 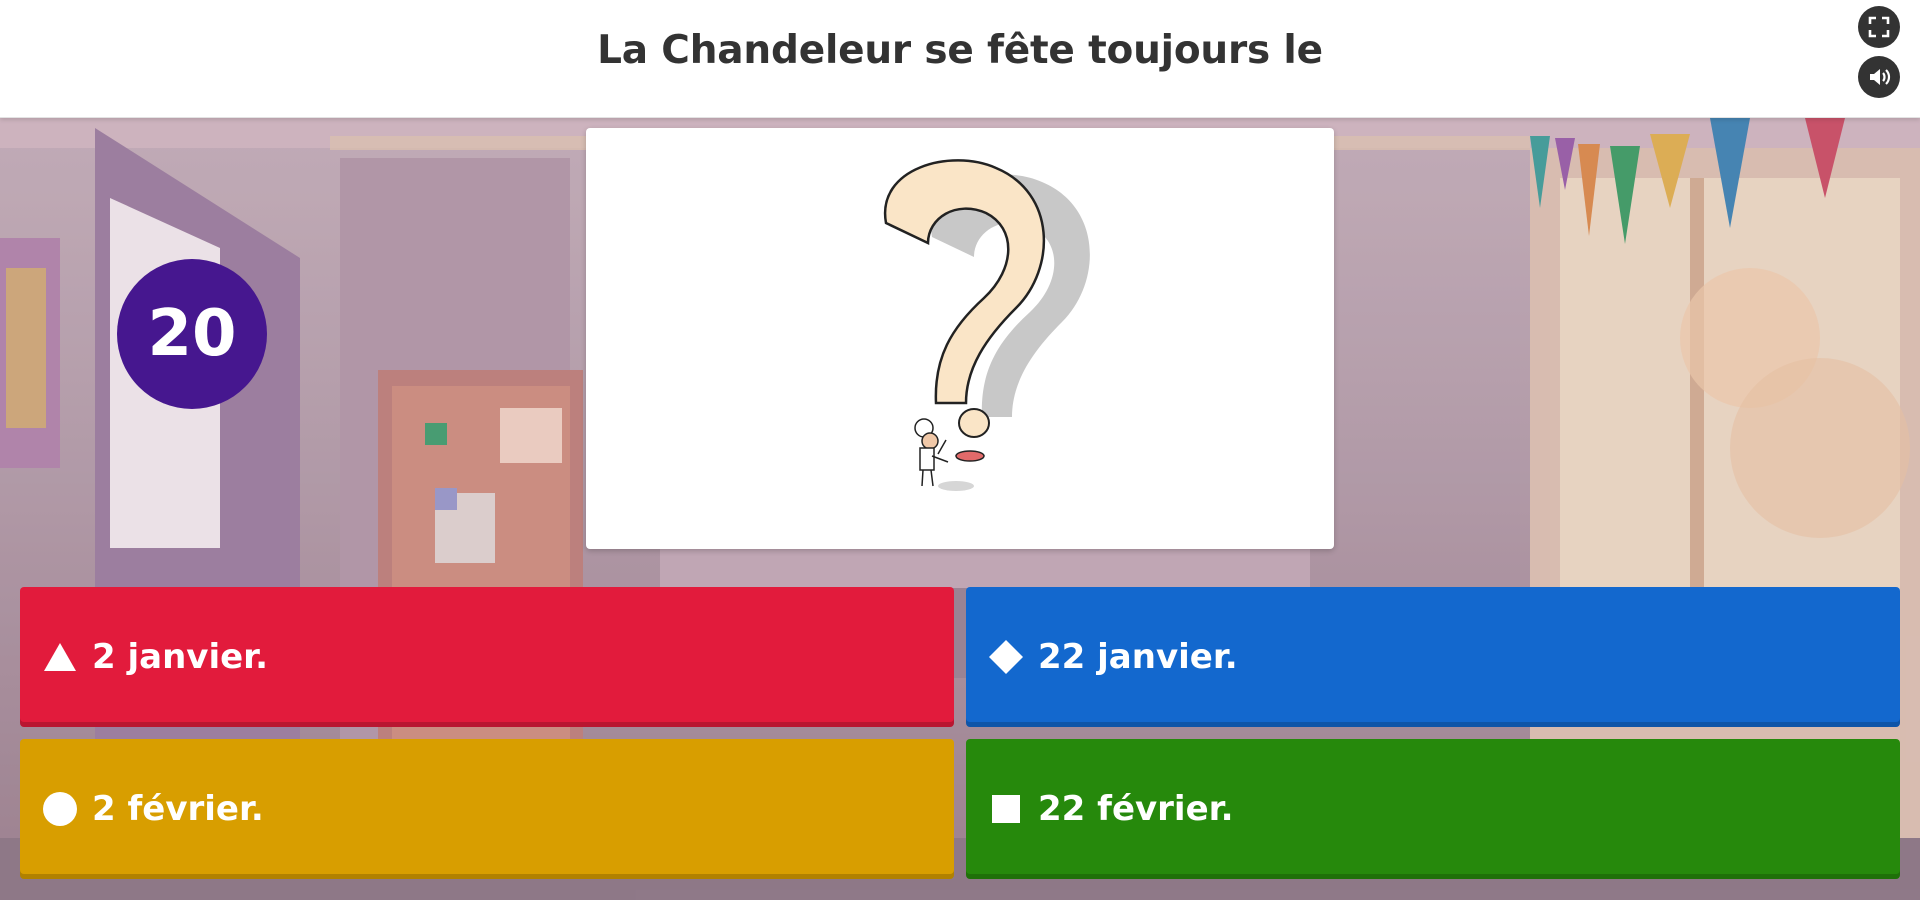 What do you see at coordinates (1006, 657) in the screenshot?
I see `diamond-icon` at bounding box center [1006, 657].